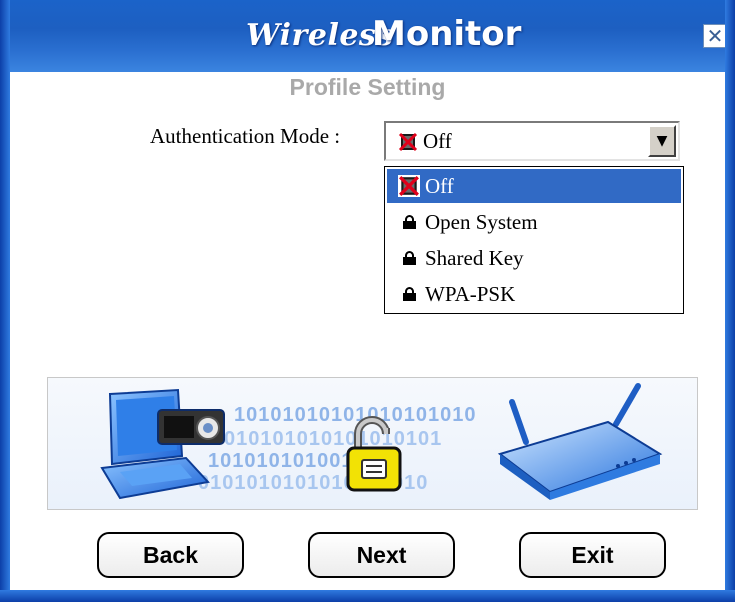 Image resolution: width=735 pixels, height=602 pixels. Describe the element at coordinates (170, 555) in the screenshot. I see `back-button: Back` at that location.